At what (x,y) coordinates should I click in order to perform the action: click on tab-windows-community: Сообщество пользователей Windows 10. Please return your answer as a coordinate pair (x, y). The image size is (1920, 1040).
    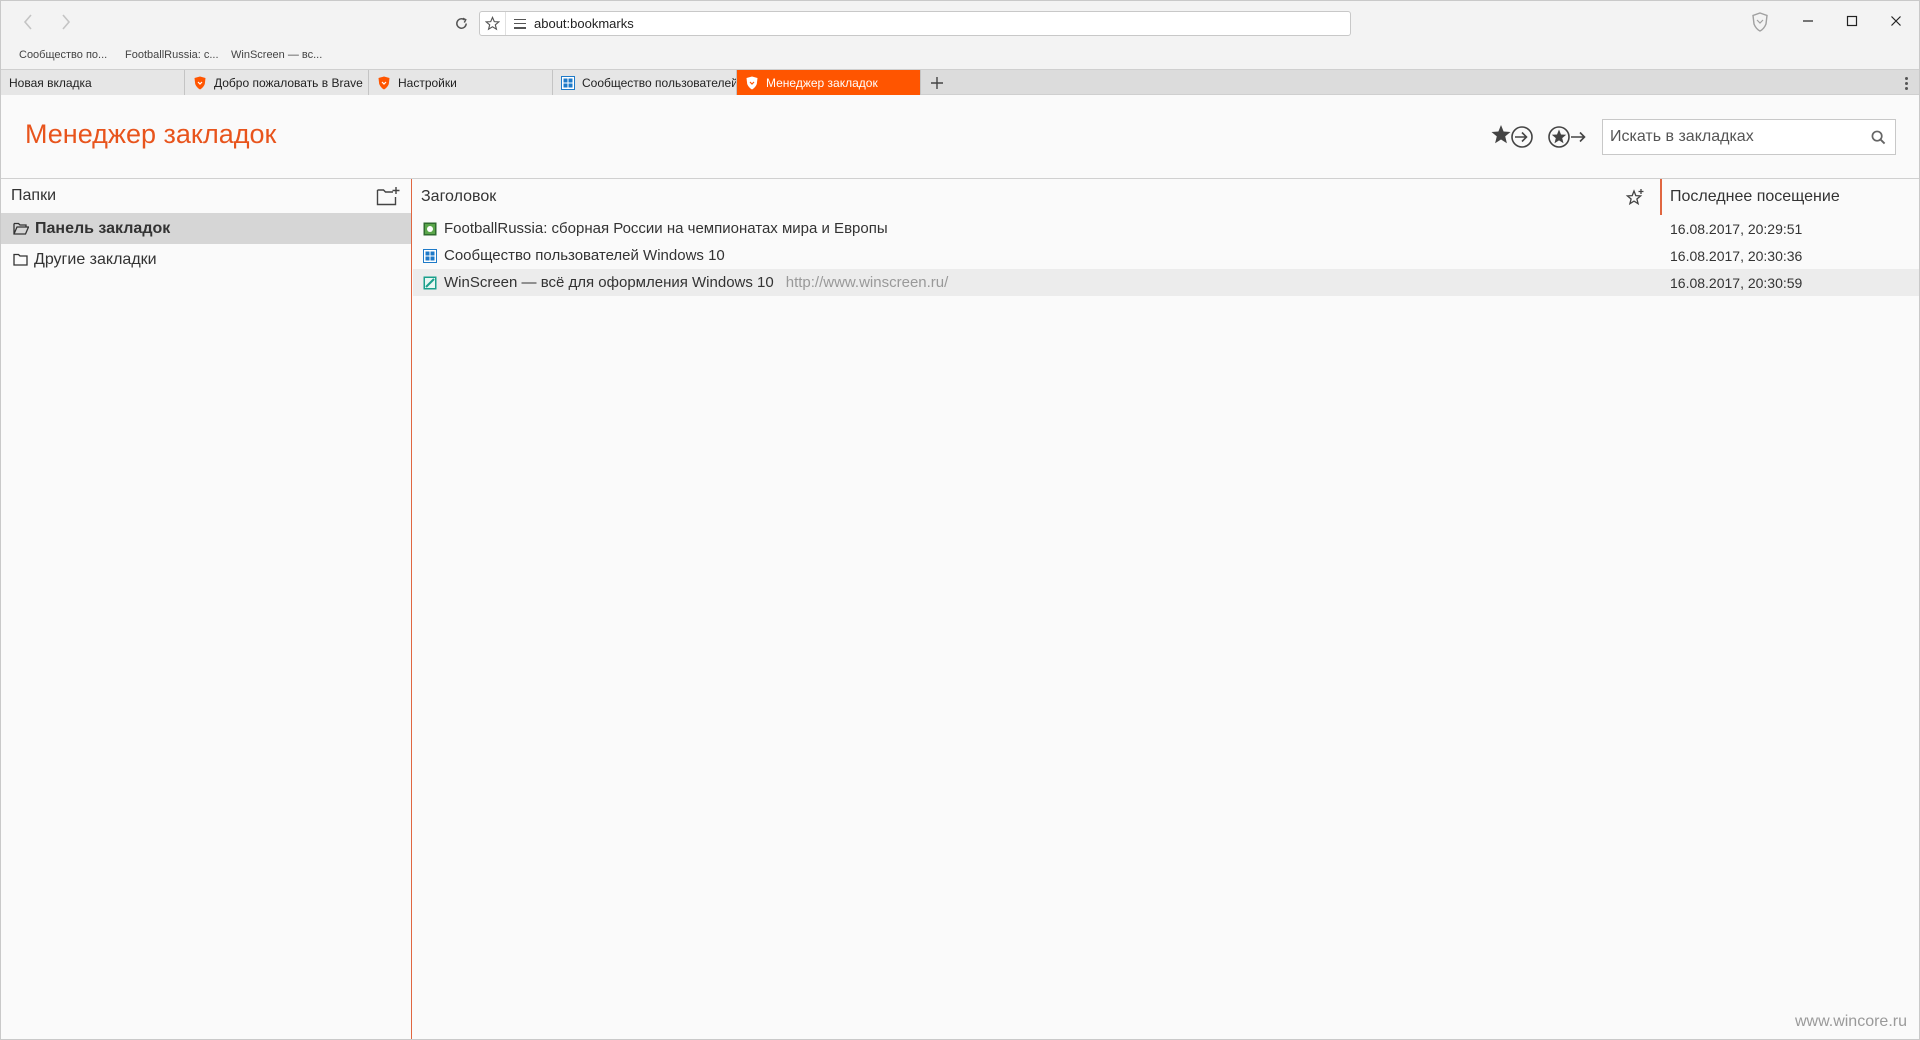
    Looking at the image, I should click on (645, 82).